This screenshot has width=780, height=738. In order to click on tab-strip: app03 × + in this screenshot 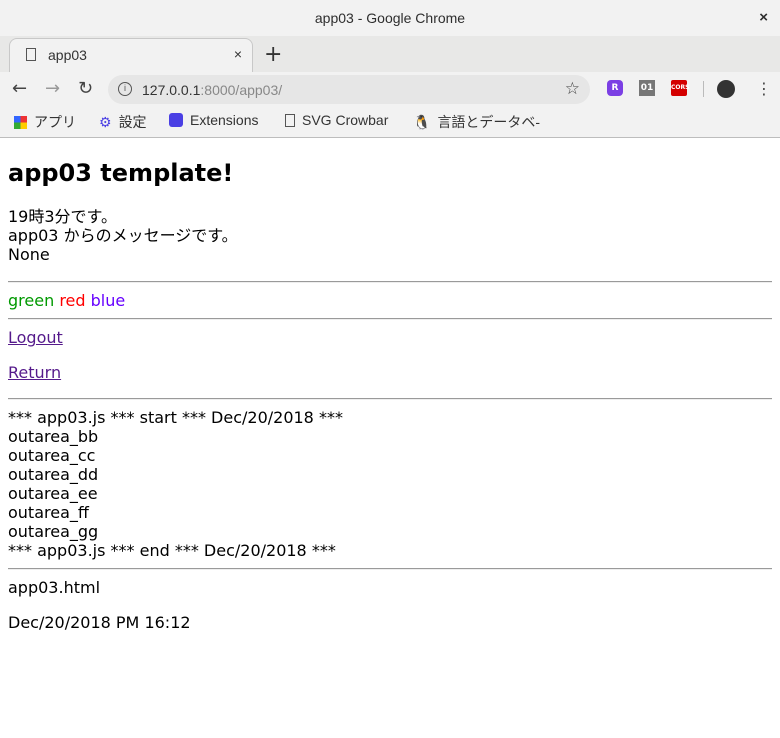, I will do `click(390, 54)`.